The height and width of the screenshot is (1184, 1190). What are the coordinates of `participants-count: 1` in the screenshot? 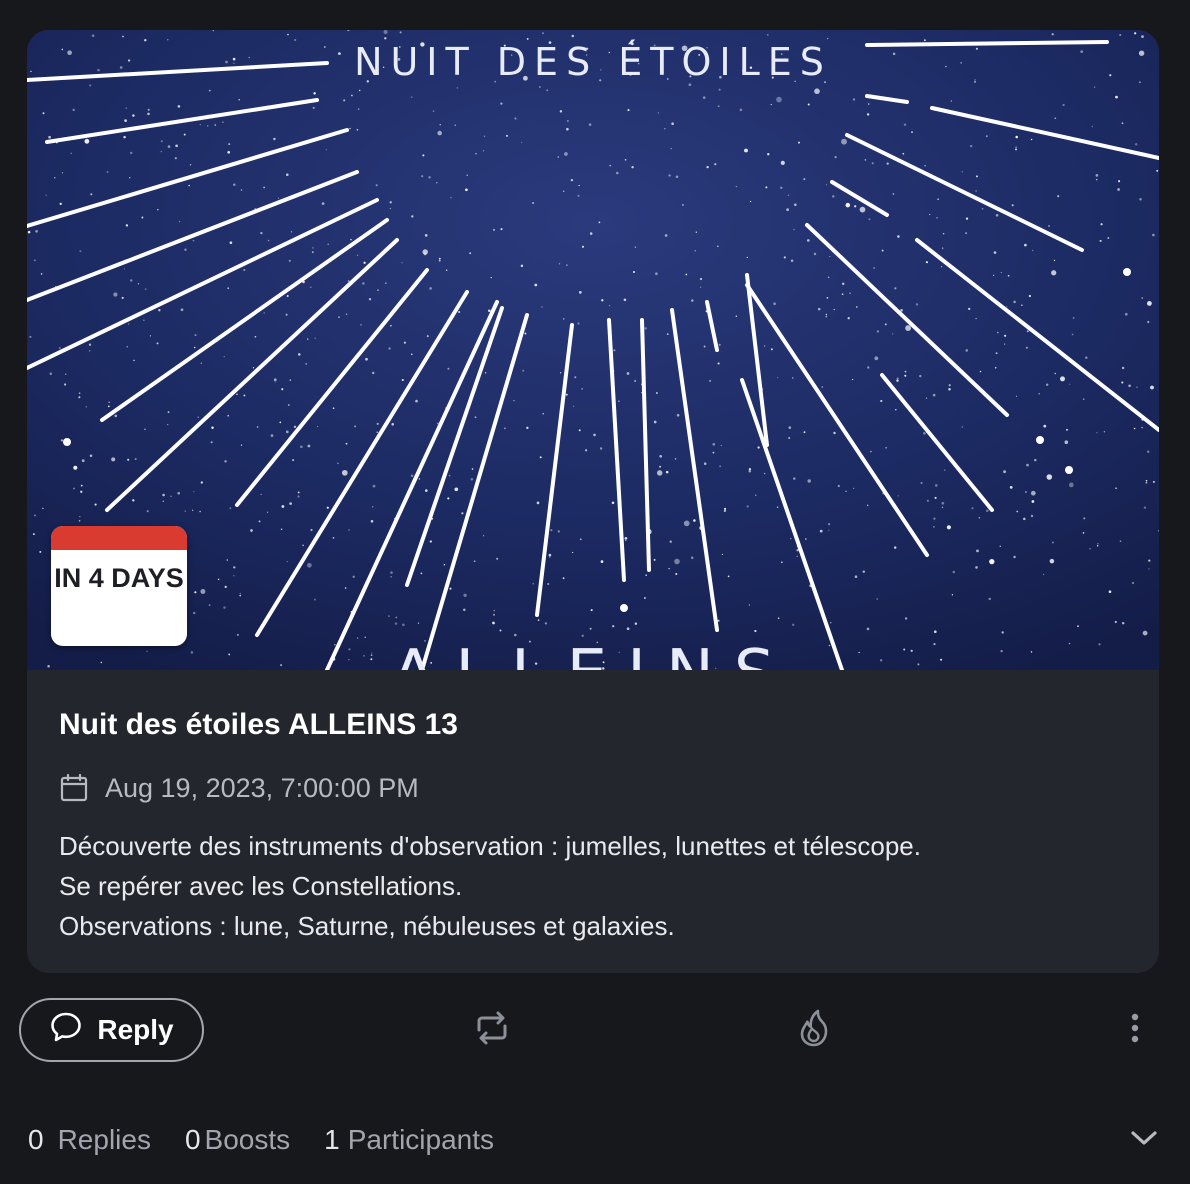 It's located at (332, 1139).